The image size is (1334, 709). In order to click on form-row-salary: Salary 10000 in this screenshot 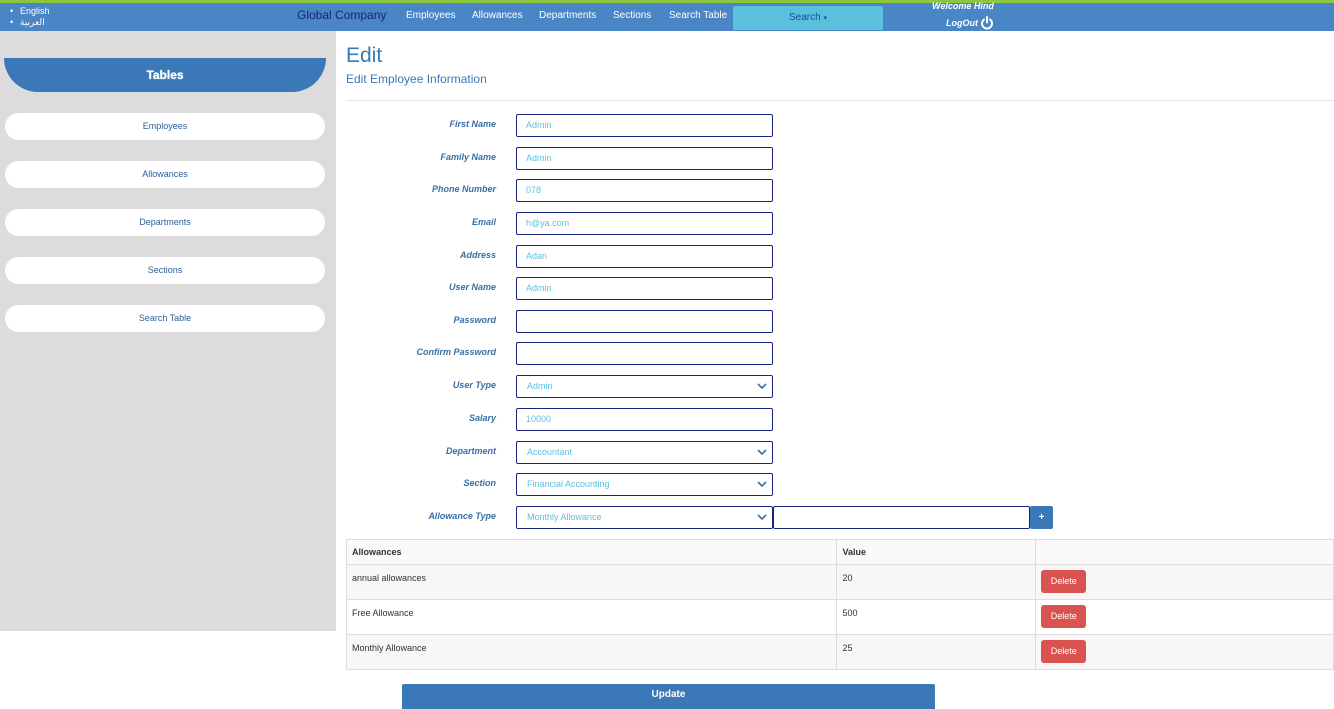, I will do `click(840, 420)`.